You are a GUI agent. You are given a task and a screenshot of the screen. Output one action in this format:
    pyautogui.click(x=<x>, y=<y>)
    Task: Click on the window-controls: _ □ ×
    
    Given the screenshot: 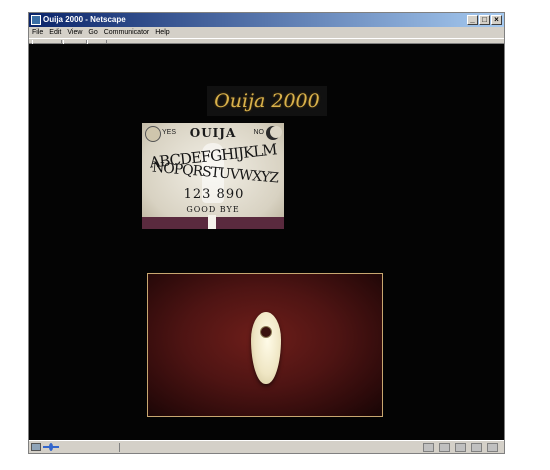 What is the action you would take?
    pyautogui.click(x=484, y=20)
    